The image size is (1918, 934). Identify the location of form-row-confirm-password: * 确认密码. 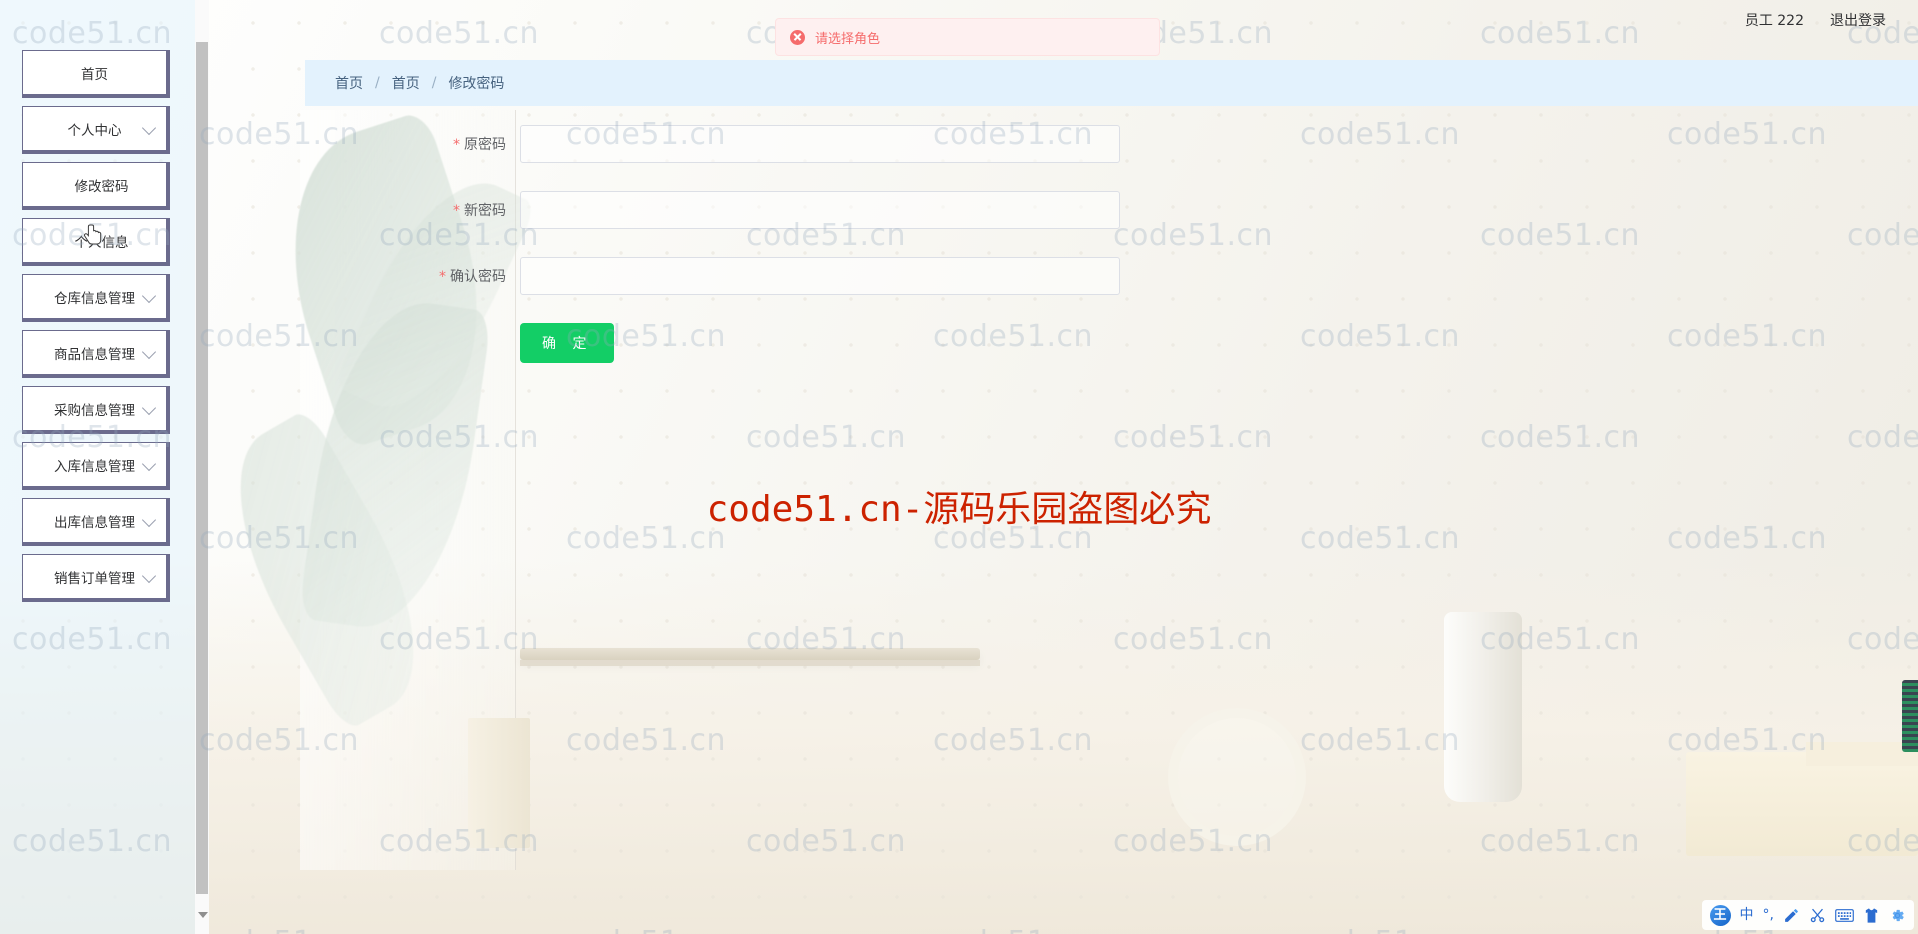
(1105, 276).